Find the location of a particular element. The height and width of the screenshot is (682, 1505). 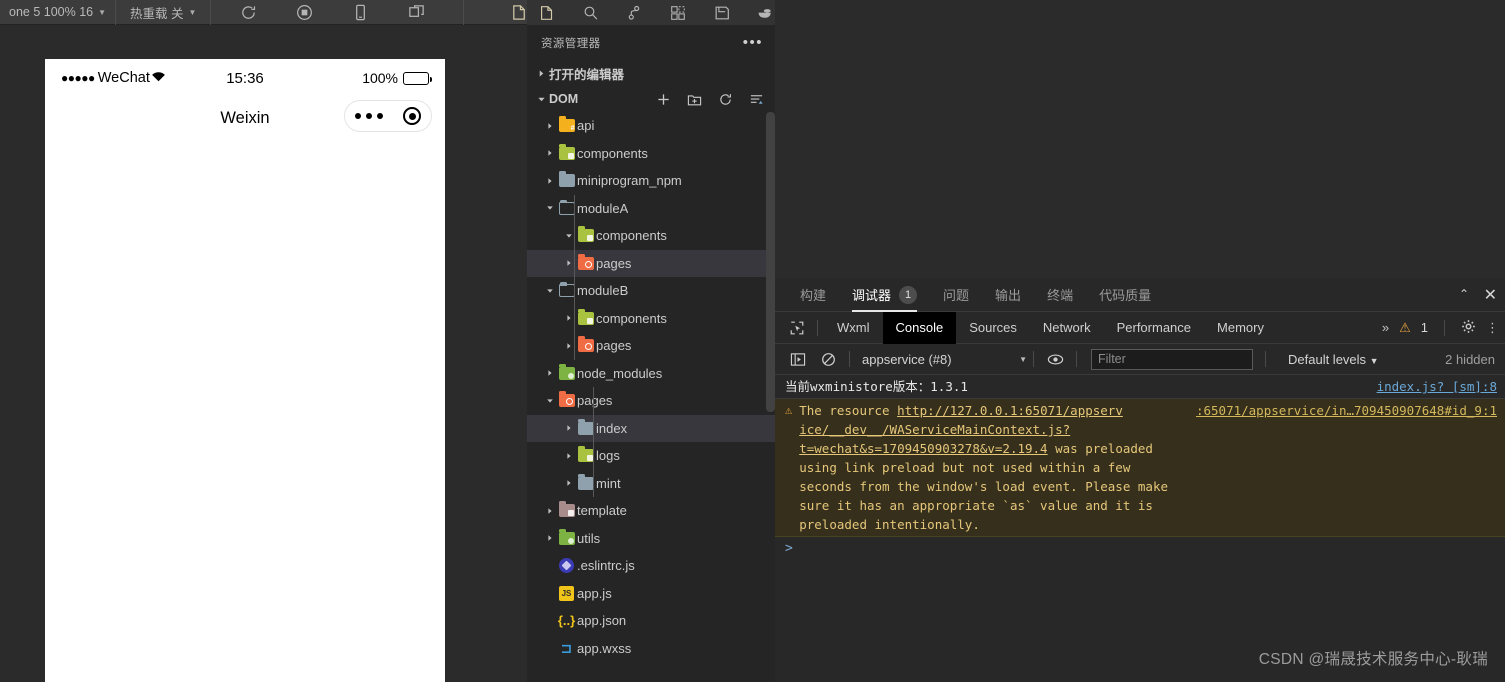

eslint-icon-icon is located at coordinates (566, 566).